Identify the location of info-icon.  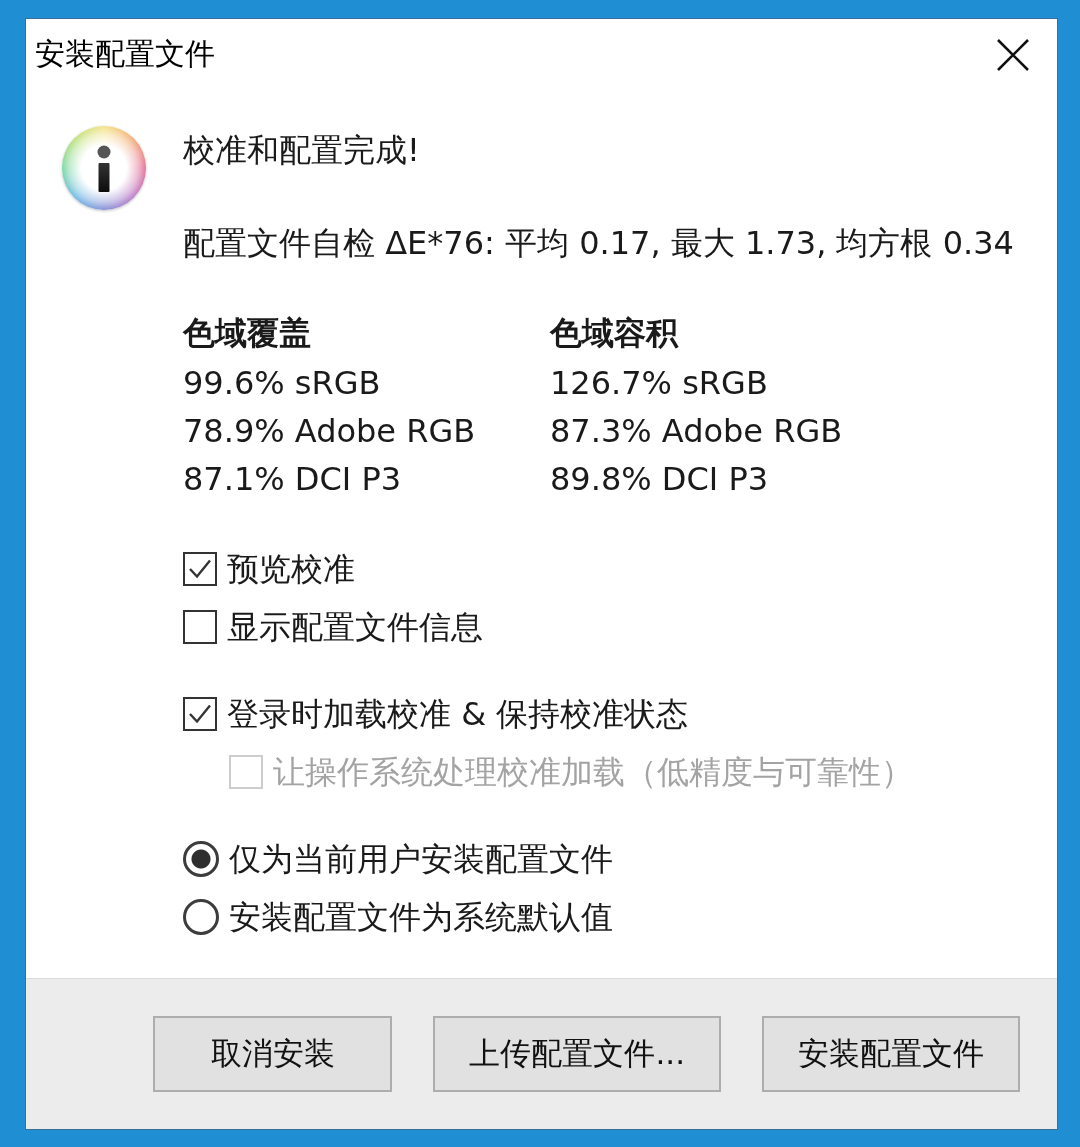
(104, 168).